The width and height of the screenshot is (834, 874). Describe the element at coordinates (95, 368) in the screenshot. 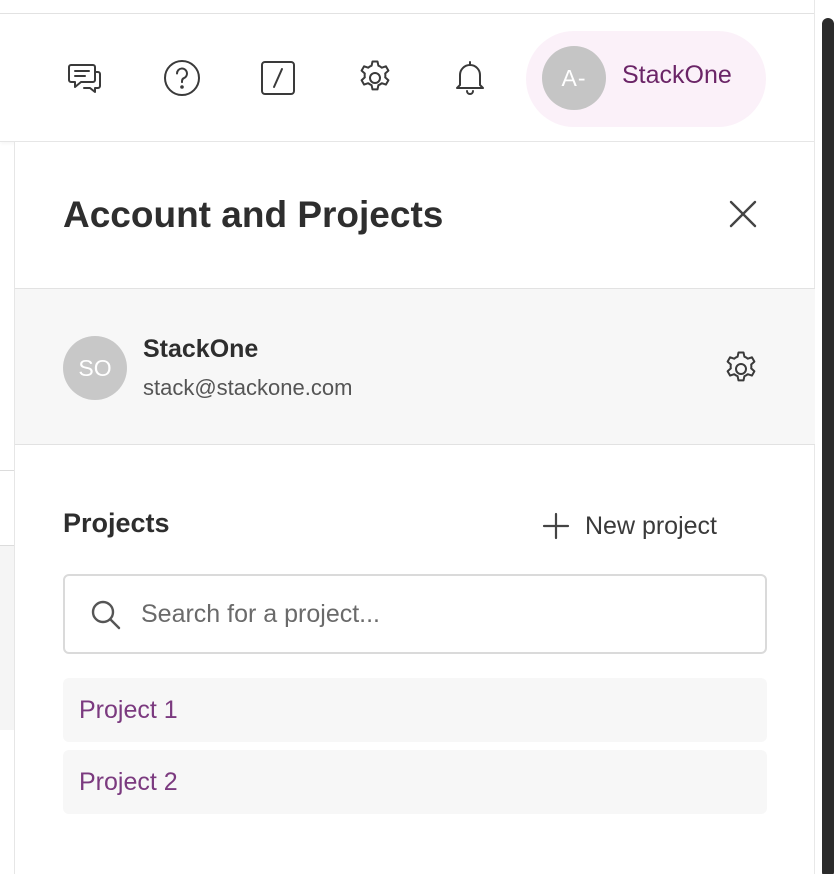

I see `organization-avatar: SO` at that location.